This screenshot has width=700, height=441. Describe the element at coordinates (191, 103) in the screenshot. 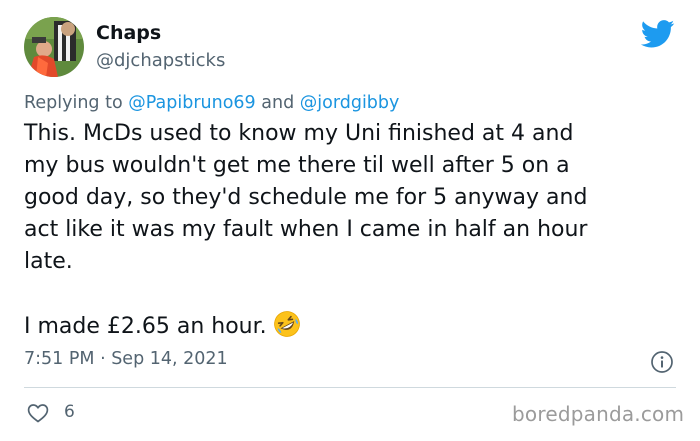

I see `mention-link-1: @Papibruno69` at that location.